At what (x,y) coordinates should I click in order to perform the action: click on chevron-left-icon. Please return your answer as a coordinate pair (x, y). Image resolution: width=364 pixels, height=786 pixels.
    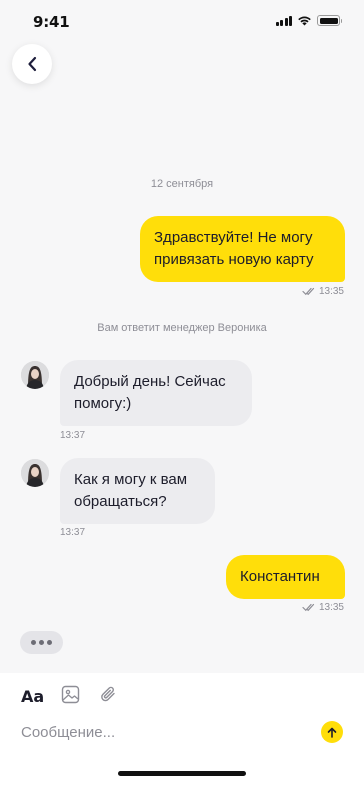
    Looking at the image, I should click on (32, 64).